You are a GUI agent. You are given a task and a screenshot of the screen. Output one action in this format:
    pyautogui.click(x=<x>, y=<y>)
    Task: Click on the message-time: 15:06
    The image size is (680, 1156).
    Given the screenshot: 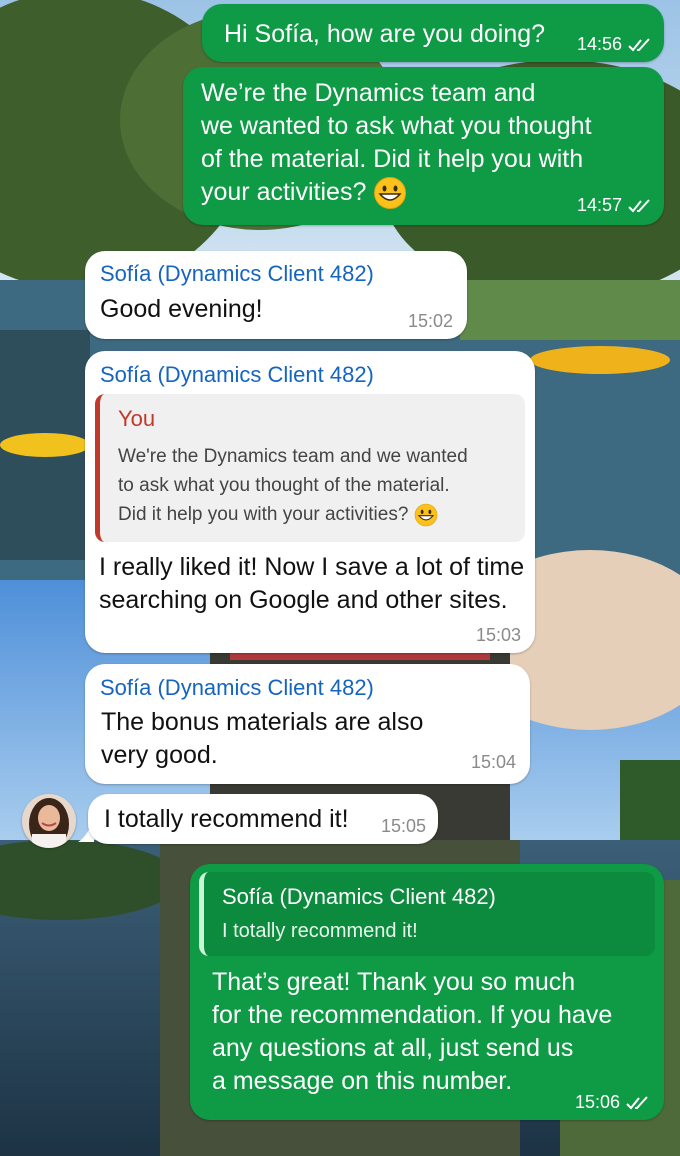 What is the action you would take?
    pyautogui.click(x=612, y=1102)
    